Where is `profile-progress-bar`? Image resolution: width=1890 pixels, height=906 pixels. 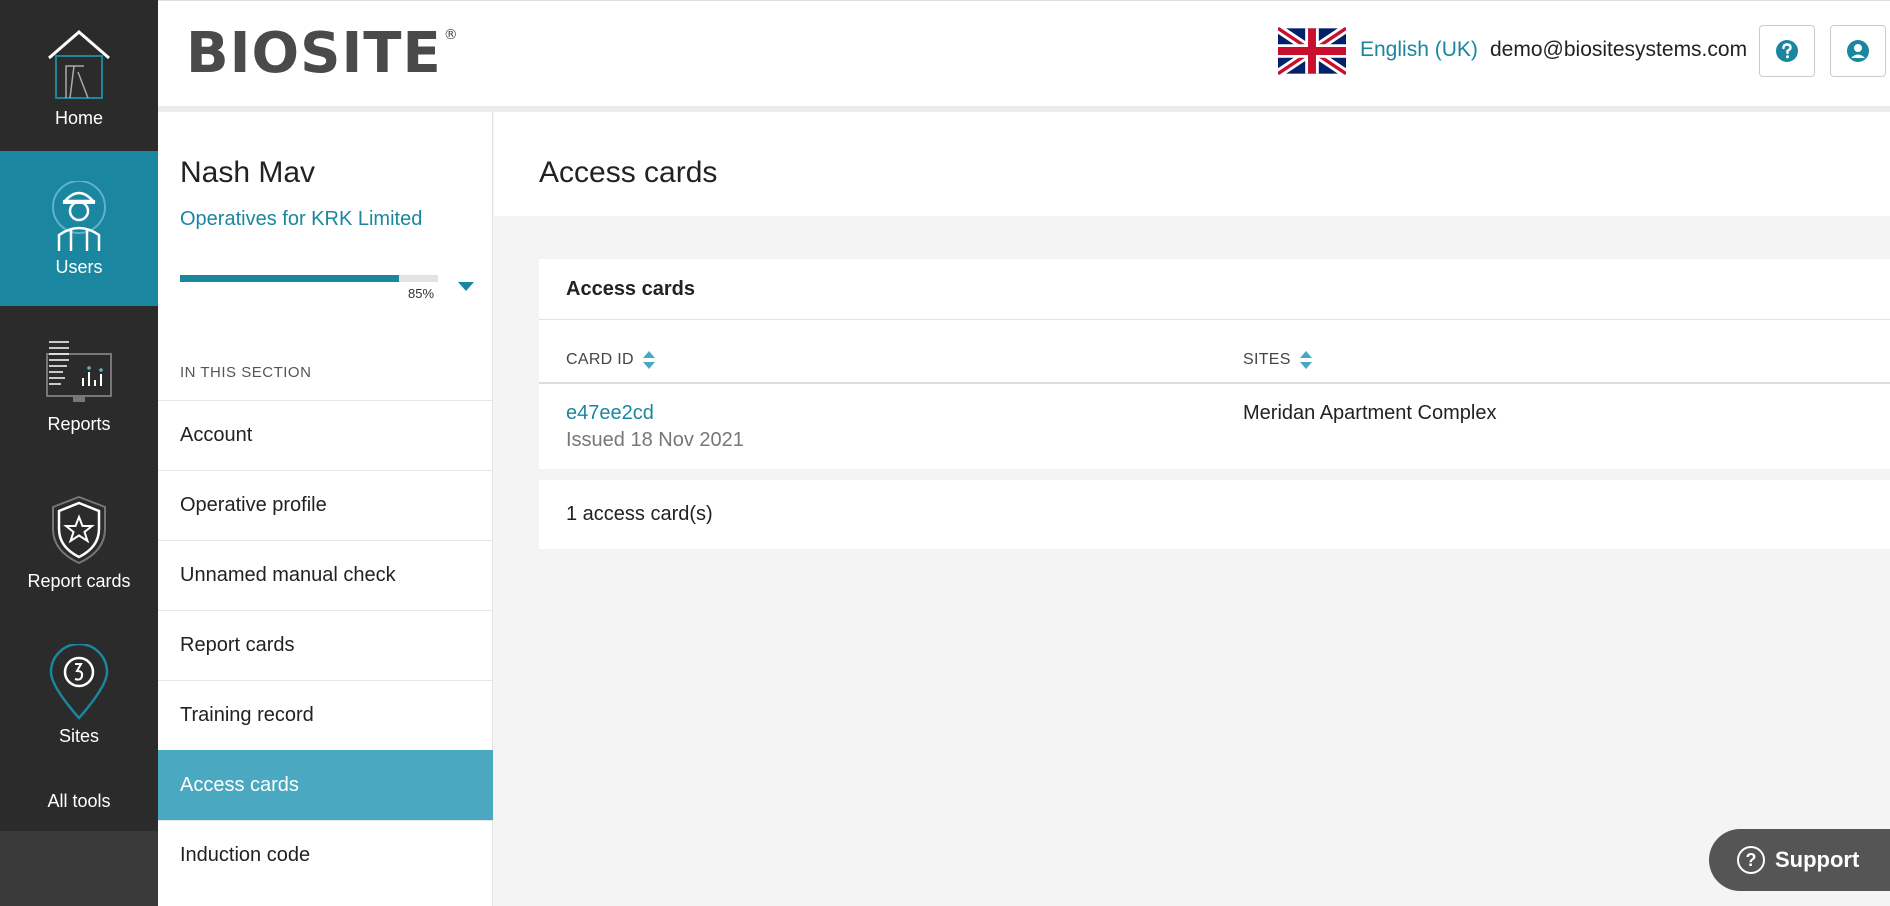 profile-progress-bar is located at coordinates (309, 278).